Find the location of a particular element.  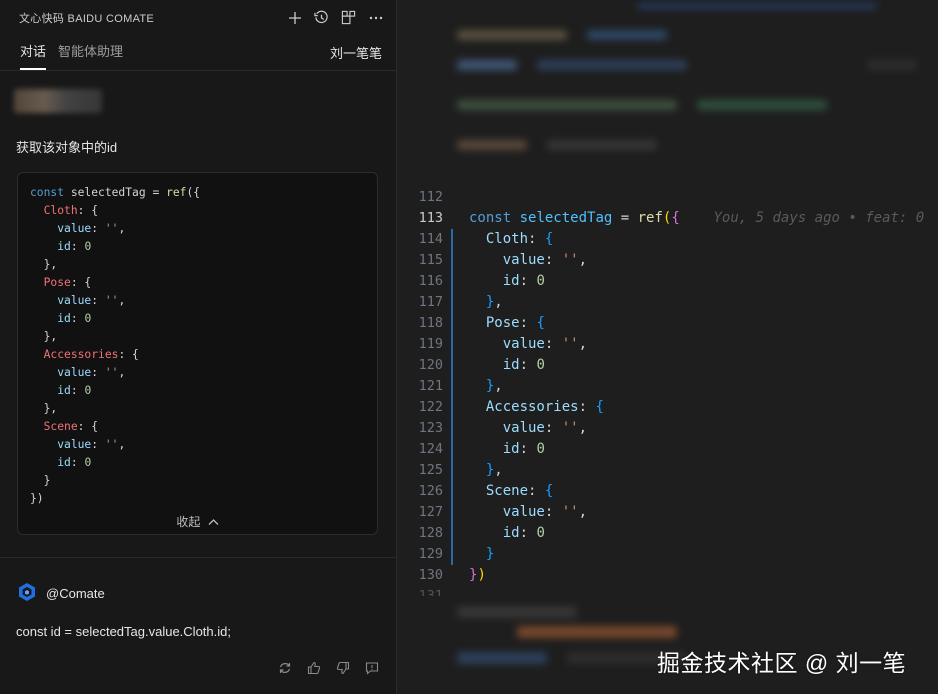

user-name: 刘一笔笔 is located at coordinates (356, 52).